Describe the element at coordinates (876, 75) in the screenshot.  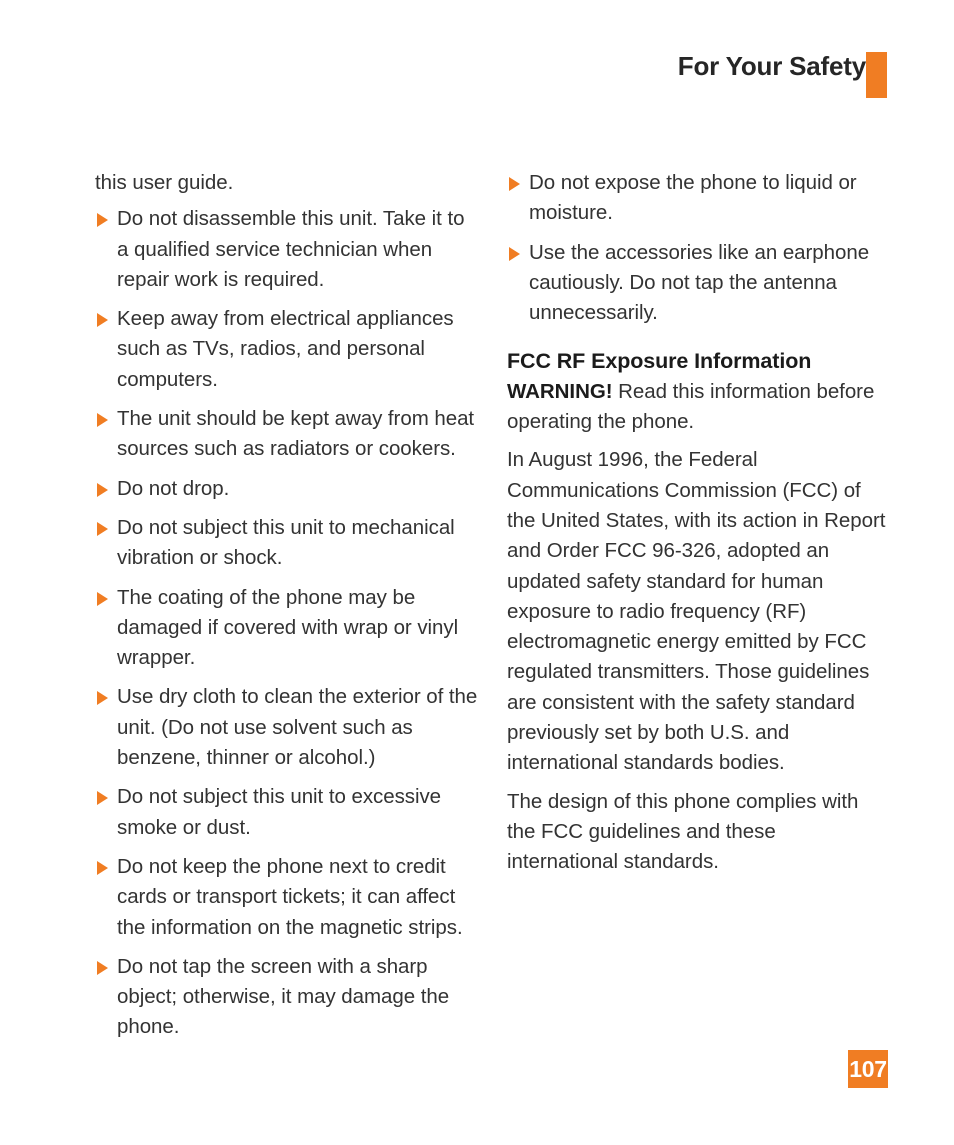
I see `header-accent-bar-icon` at that location.